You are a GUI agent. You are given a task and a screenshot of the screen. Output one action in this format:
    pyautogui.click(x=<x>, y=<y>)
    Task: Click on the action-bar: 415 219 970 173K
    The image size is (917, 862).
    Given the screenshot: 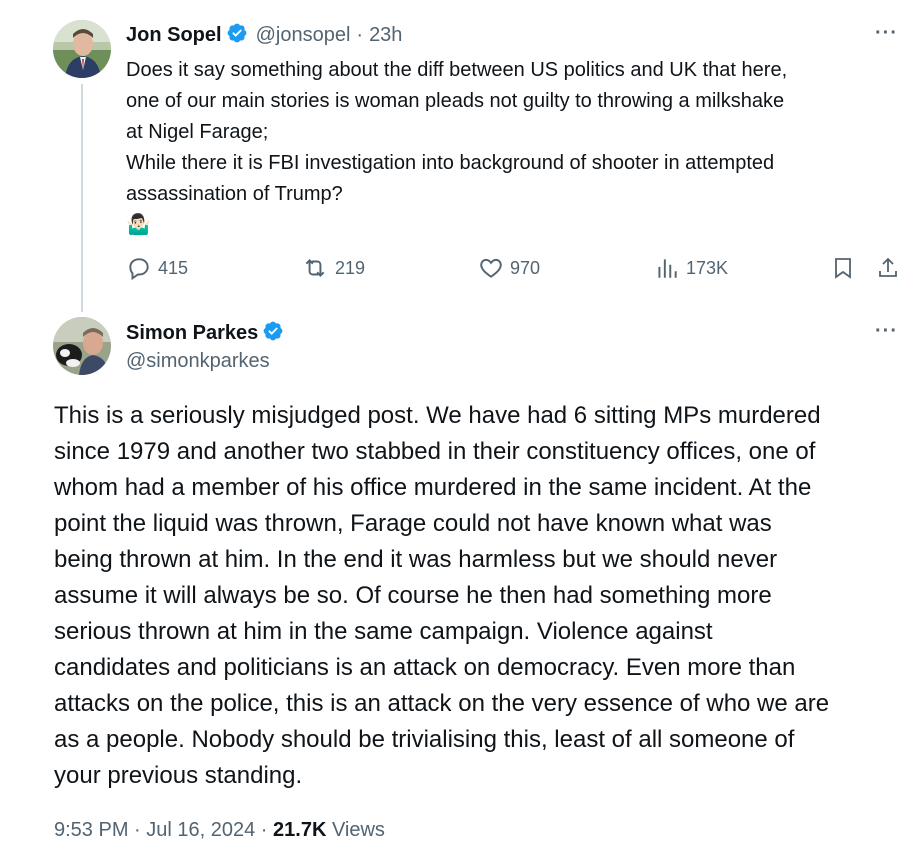 What is the action you would take?
    pyautogui.click(x=516, y=268)
    